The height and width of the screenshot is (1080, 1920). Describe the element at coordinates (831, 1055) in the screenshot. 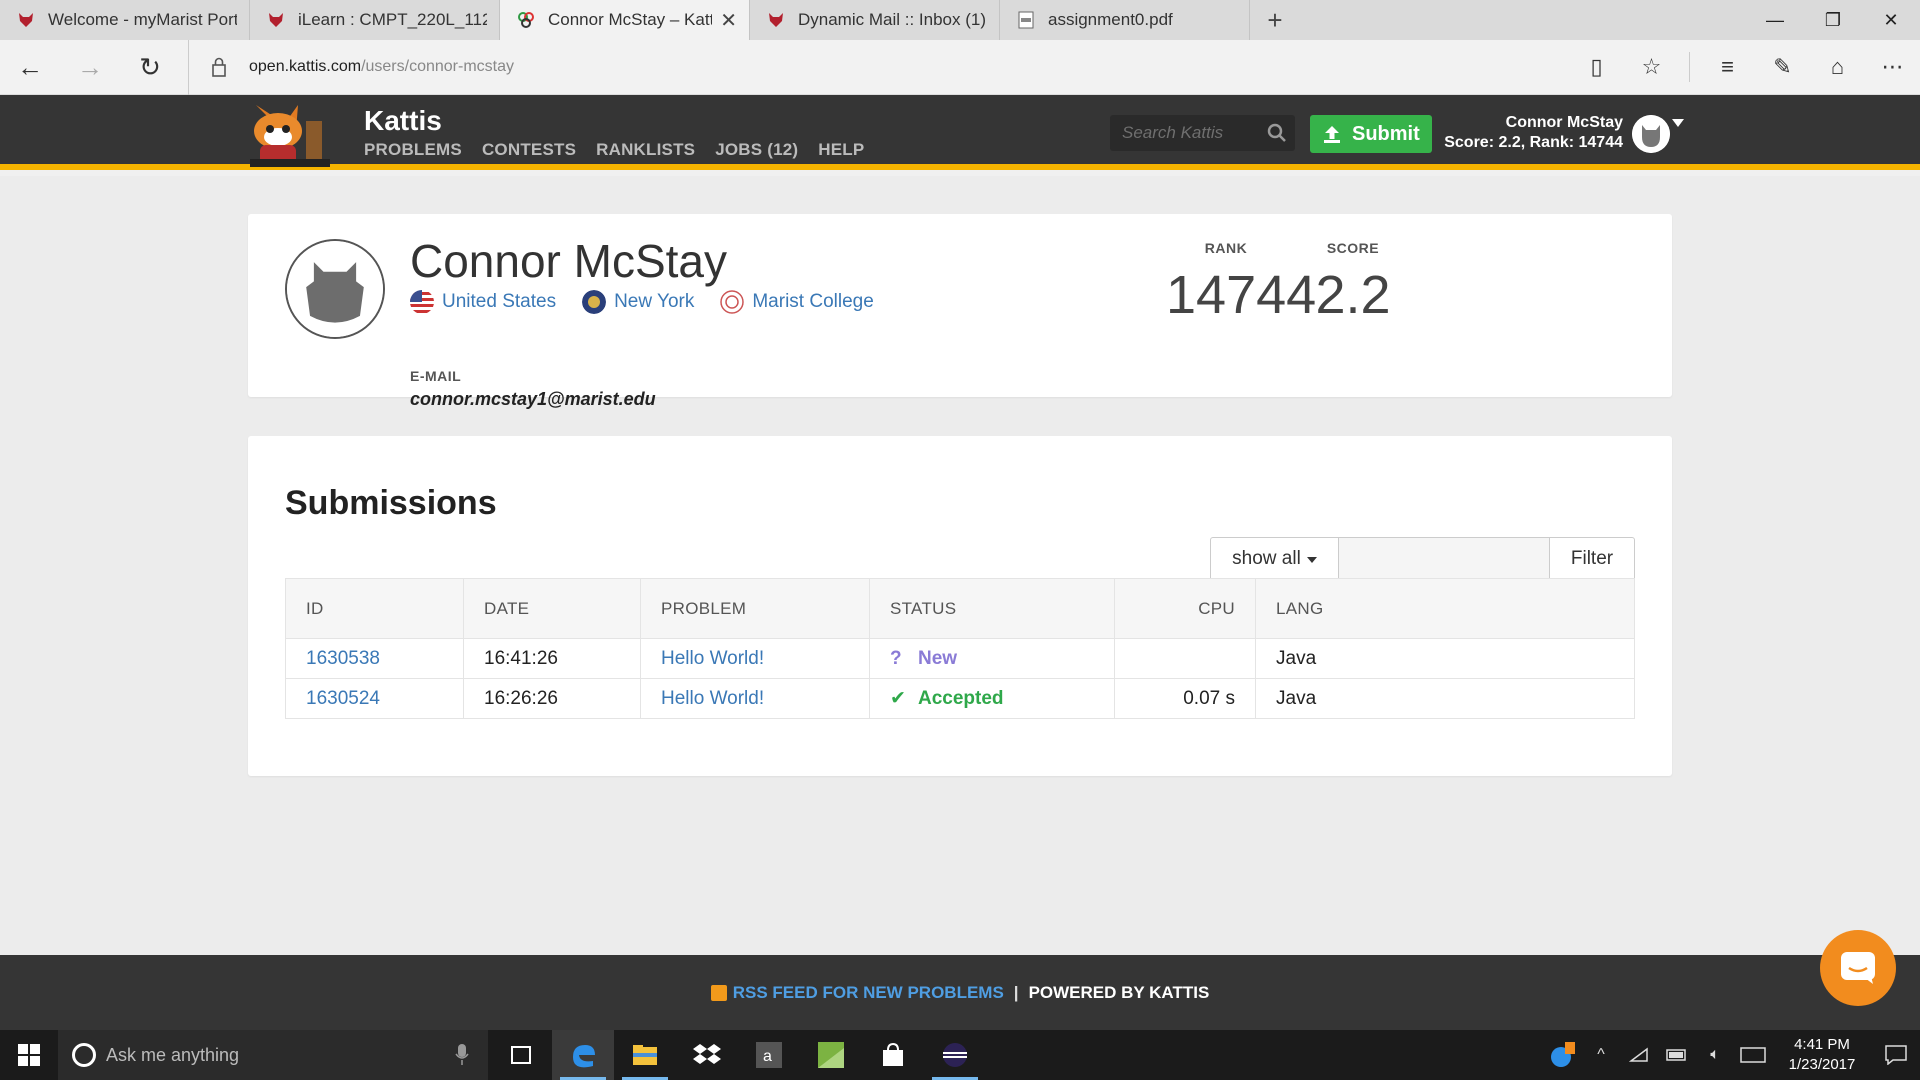

I see `photos-icon` at that location.